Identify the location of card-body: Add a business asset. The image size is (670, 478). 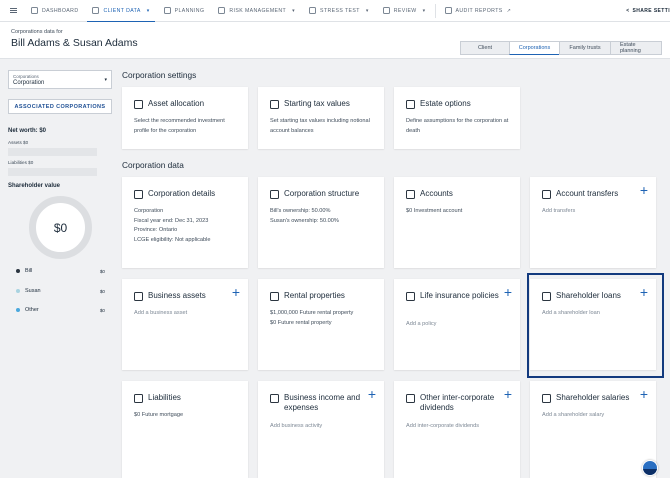
(186, 314).